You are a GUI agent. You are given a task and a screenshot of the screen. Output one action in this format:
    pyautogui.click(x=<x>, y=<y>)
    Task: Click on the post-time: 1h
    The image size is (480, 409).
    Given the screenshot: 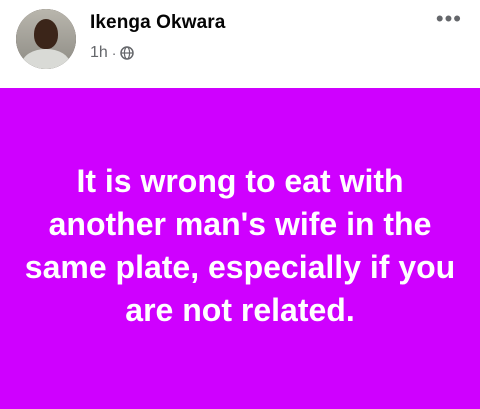 What is the action you would take?
    pyautogui.click(x=99, y=53)
    